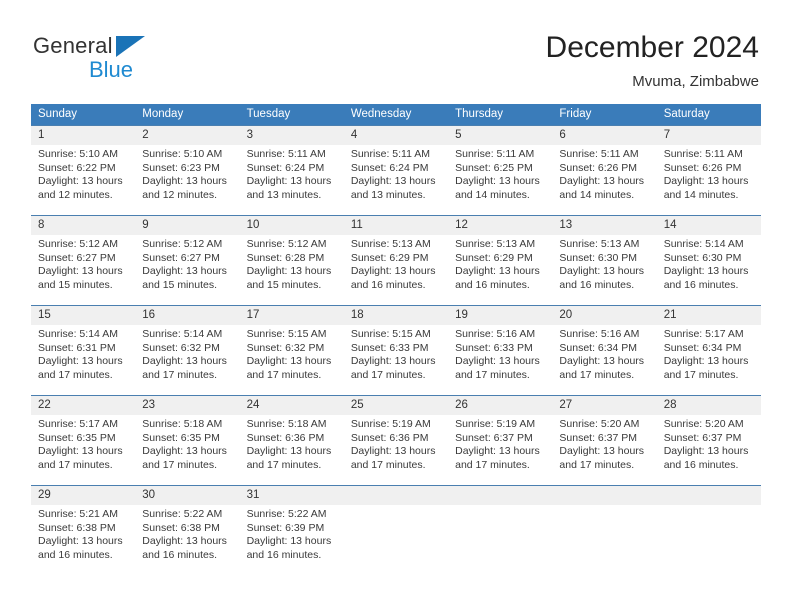 The image size is (792, 612). I want to click on day-number: 2, so click(187, 135).